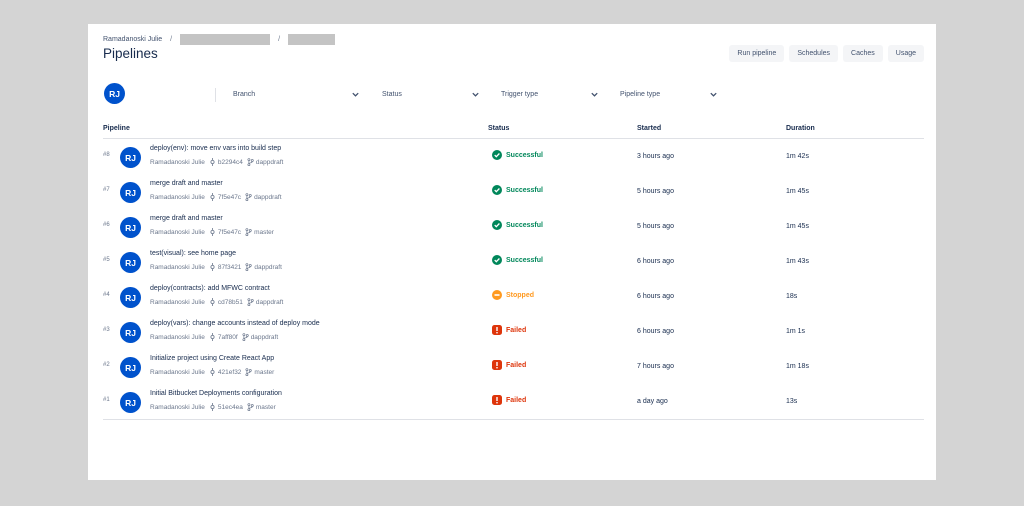 The width and height of the screenshot is (1024, 506). What do you see at coordinates (312, 39) in the screenshot?
I see `redacted-section-name` at bounding box center [312, 39].